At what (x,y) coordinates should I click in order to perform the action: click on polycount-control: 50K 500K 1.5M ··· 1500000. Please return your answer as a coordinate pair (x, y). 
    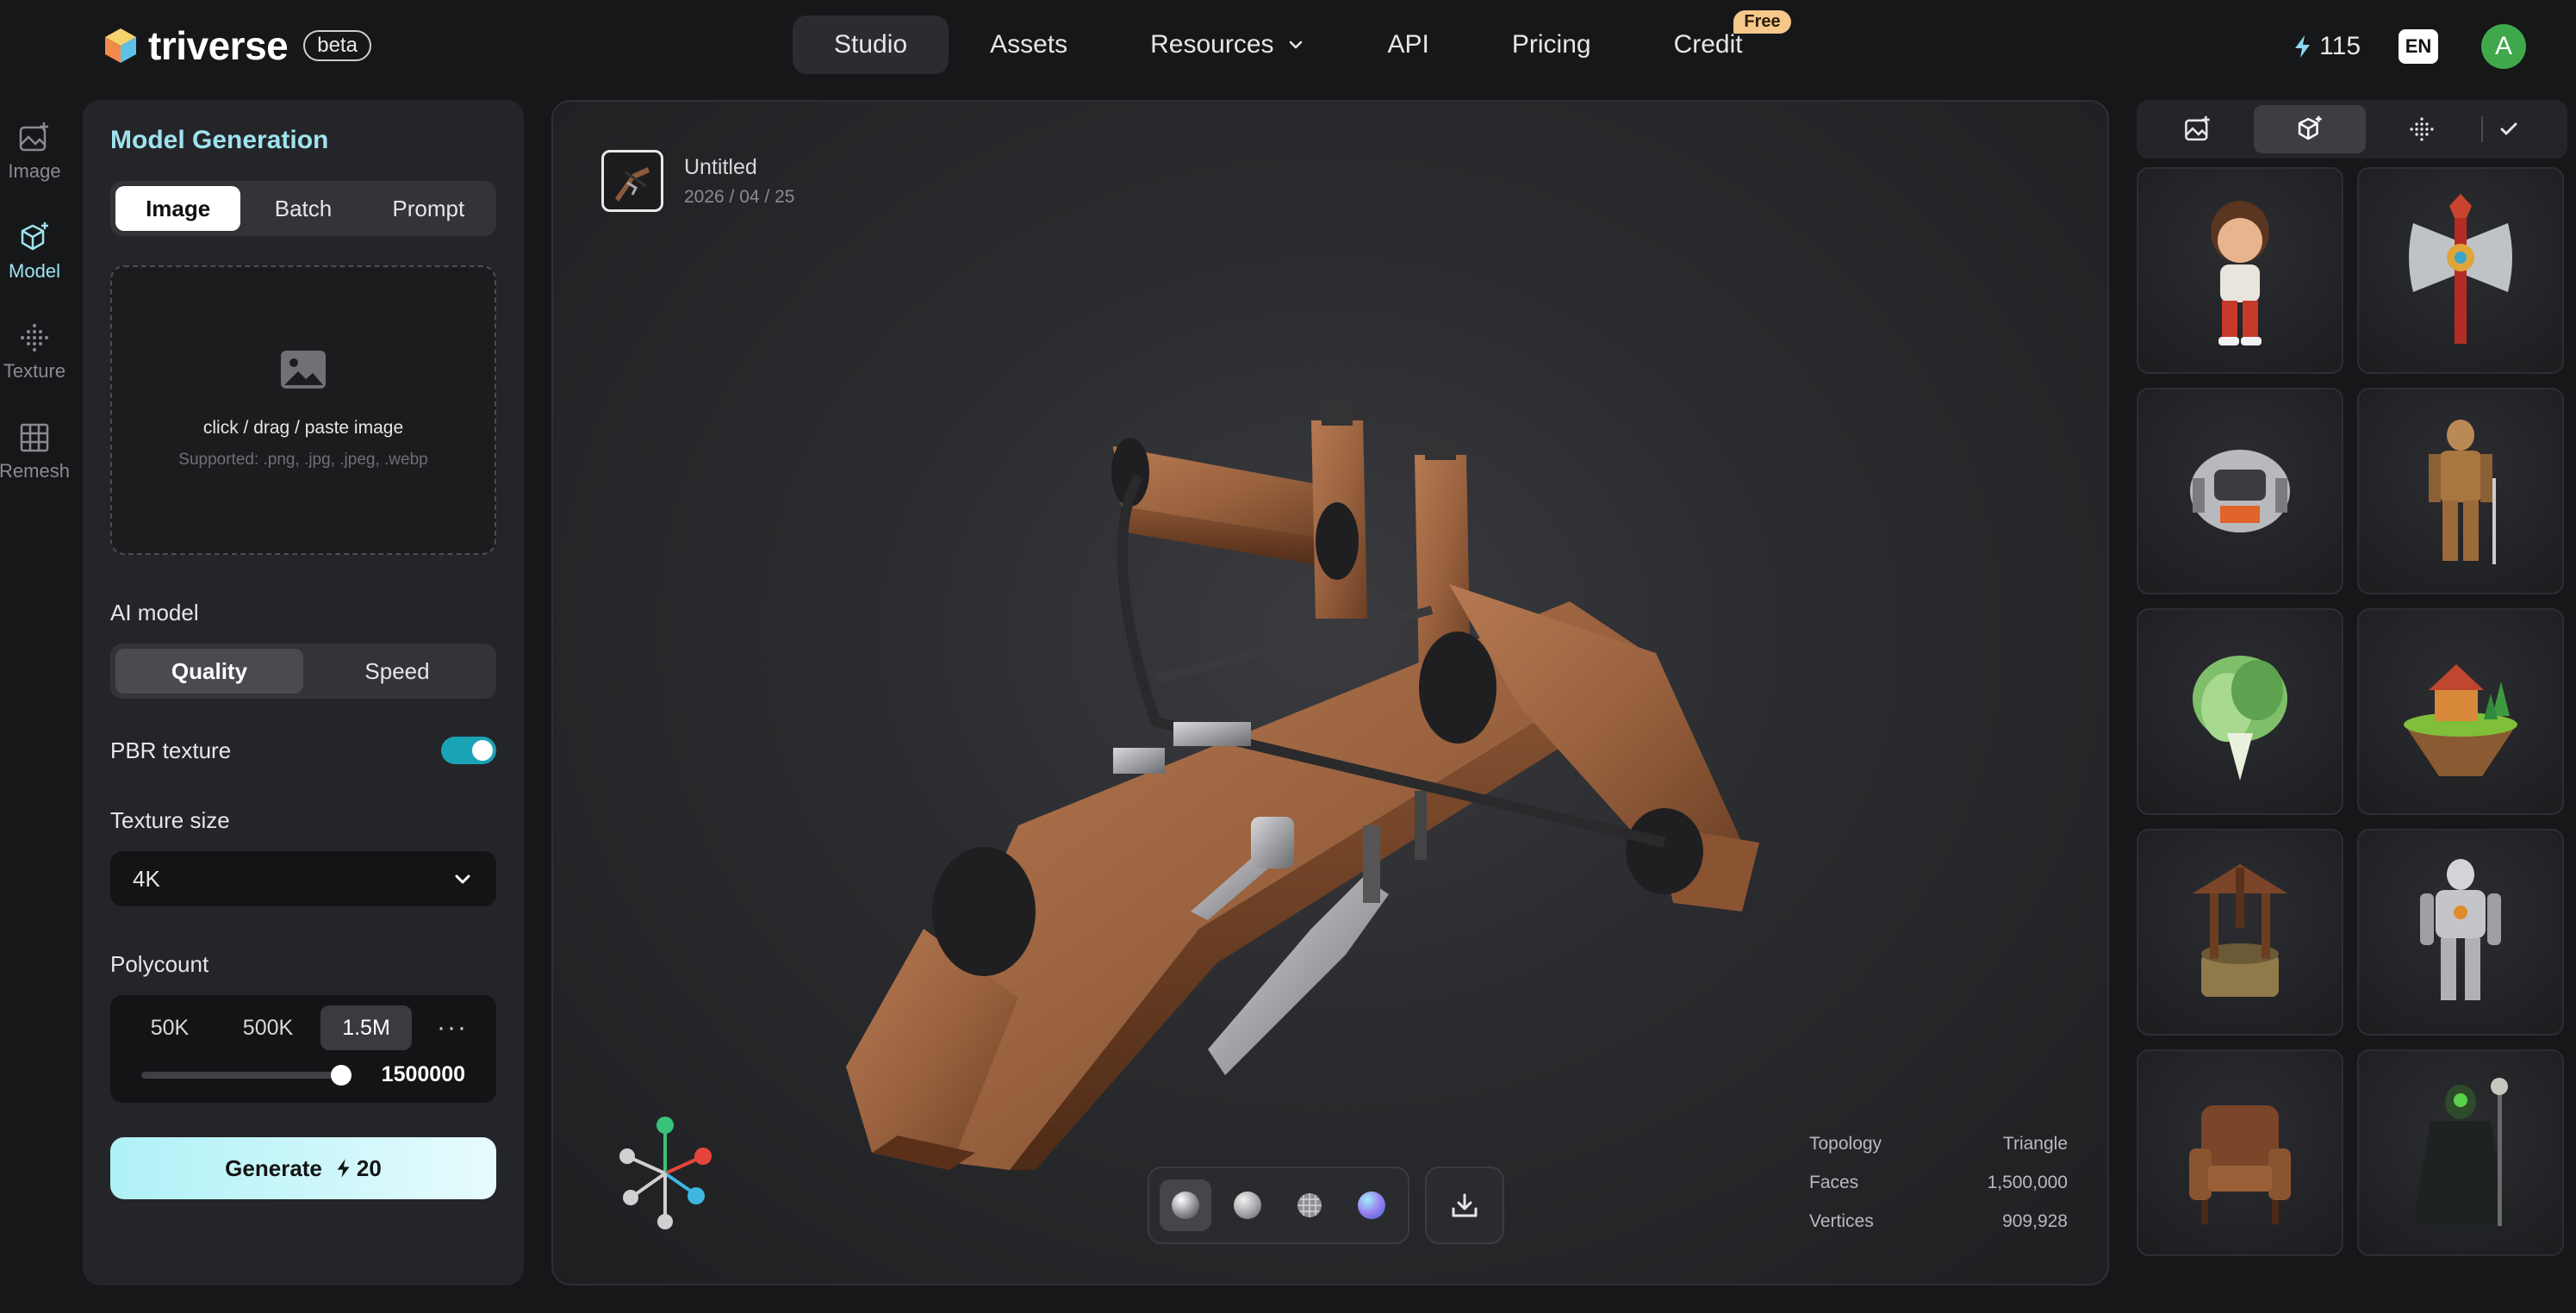
    Looking at the image, I should click on (303, 1049).